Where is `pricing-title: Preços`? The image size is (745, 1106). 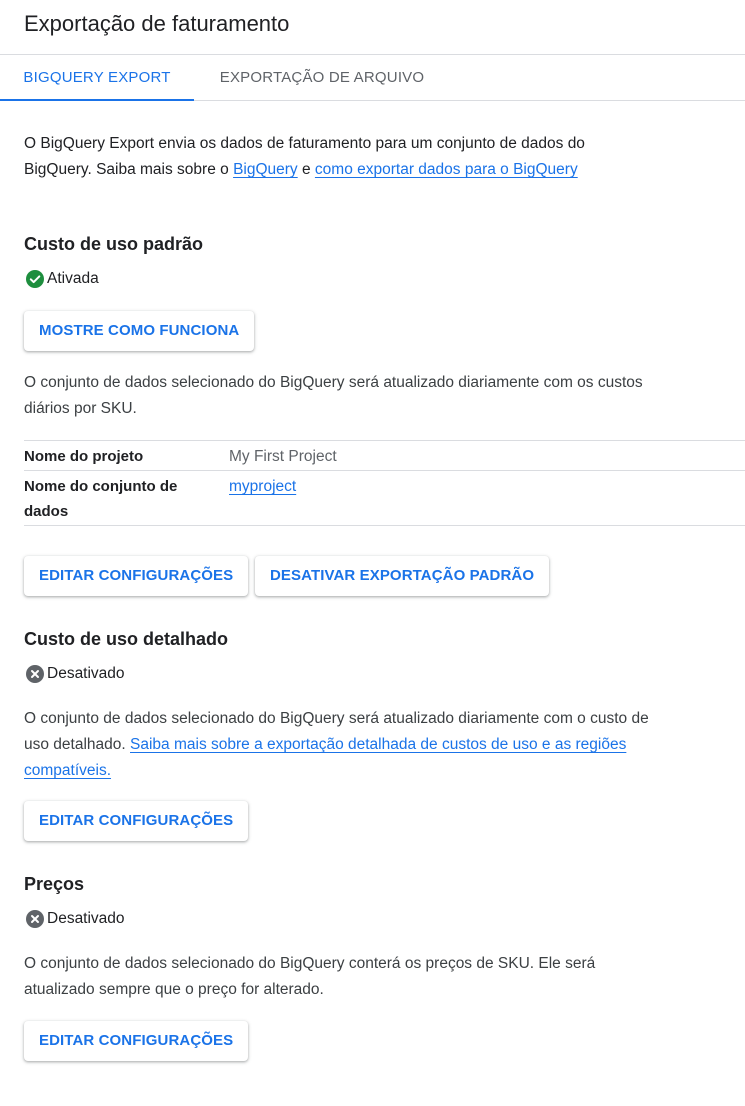 pricing-title: Preços is located at coordinates (54, 884).